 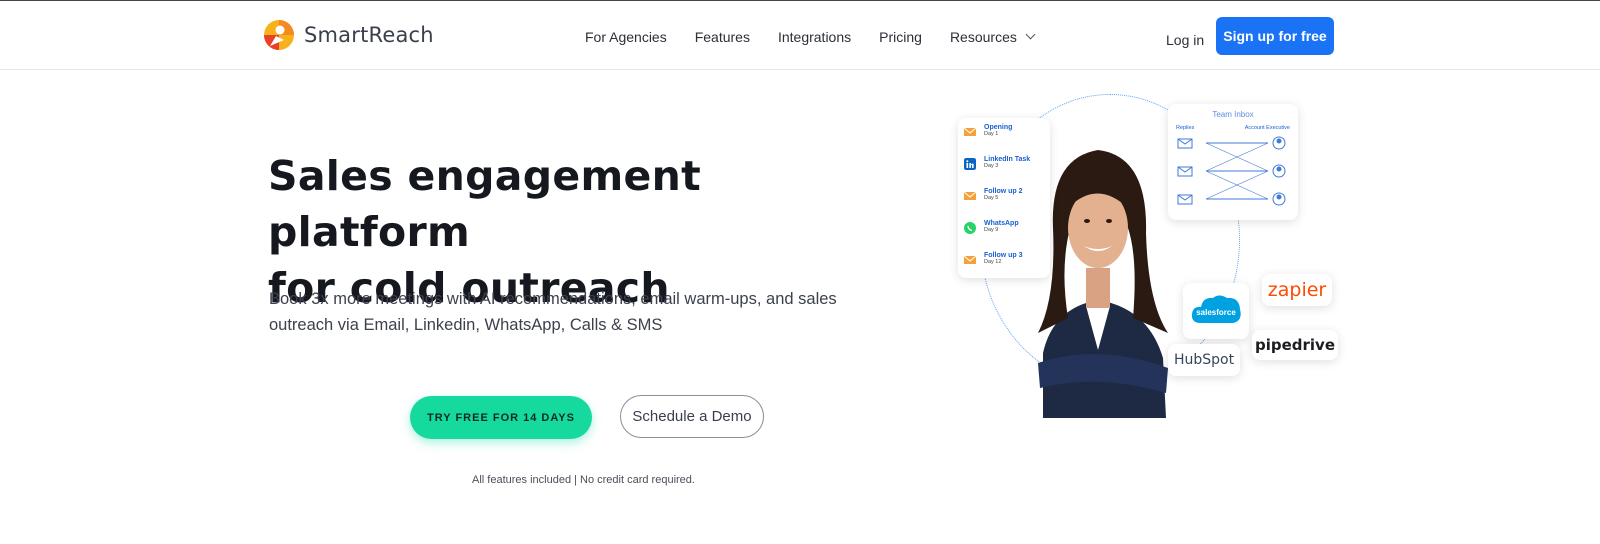 What do you see at coordinates (1185, 40) in the screenshot?
I see `login-link: Log in` at bounding box center [1185, 40].